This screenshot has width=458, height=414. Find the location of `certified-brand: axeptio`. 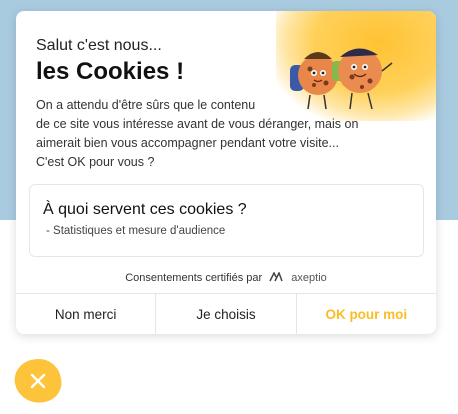

certified-brand: axeptio is located at coordinates (308, 278).